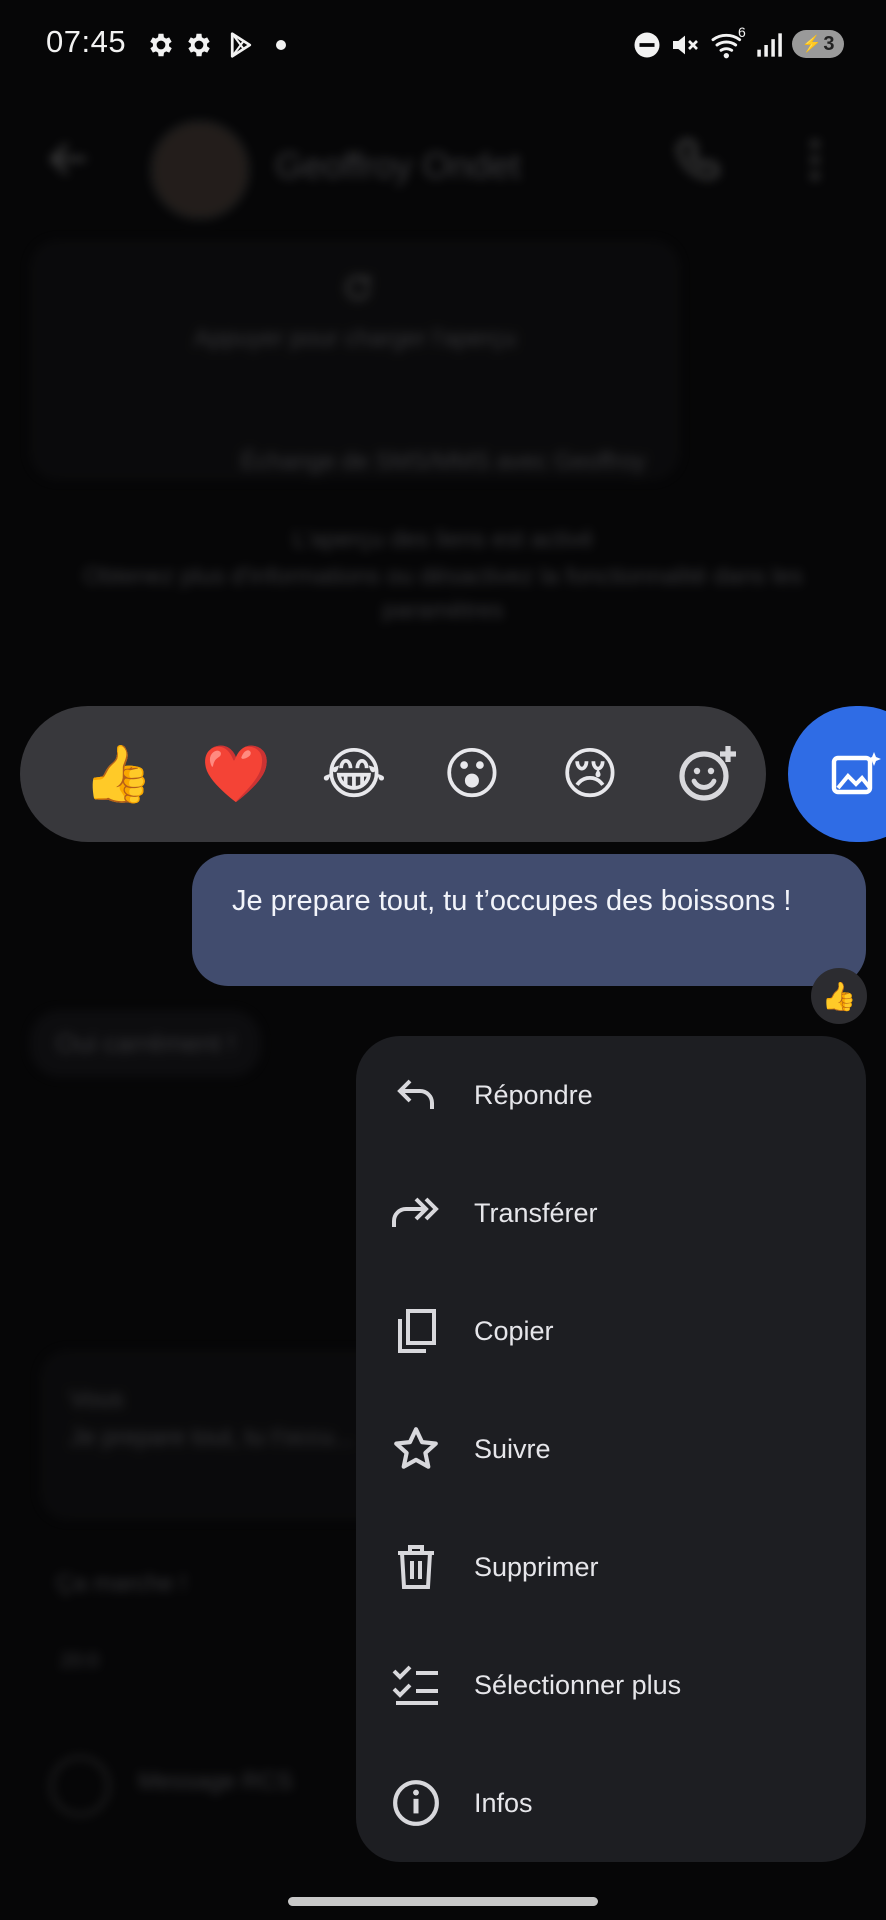 Image resolution: width=886 pixels, height=1920 pixels. What do you see at coordinates (354, 774) in the screenshot?
I see `reaction-laughing: 😂` at bounding box center [354, 774].